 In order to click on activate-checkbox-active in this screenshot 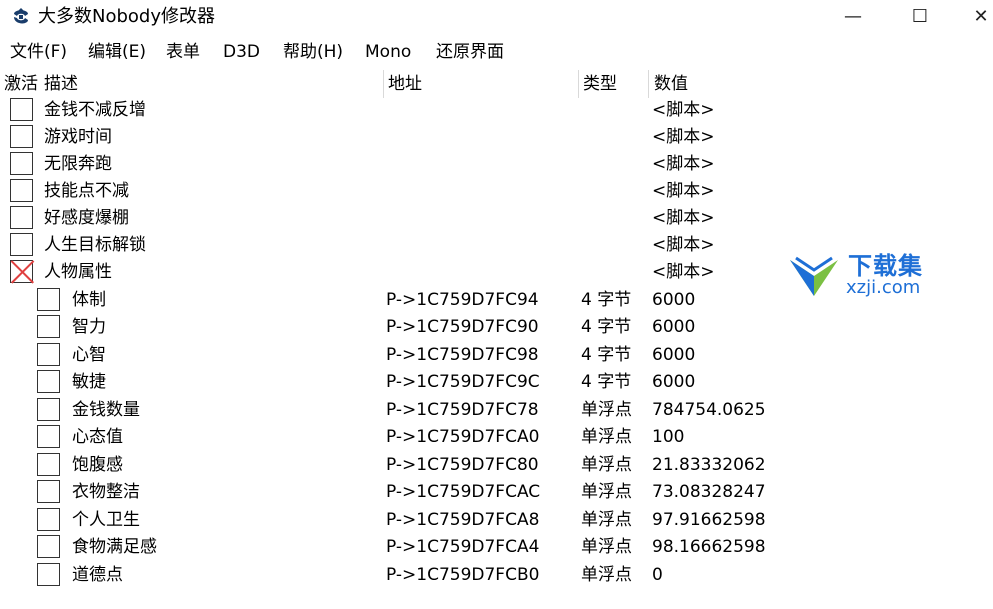, I will do `click(21, 271)`.